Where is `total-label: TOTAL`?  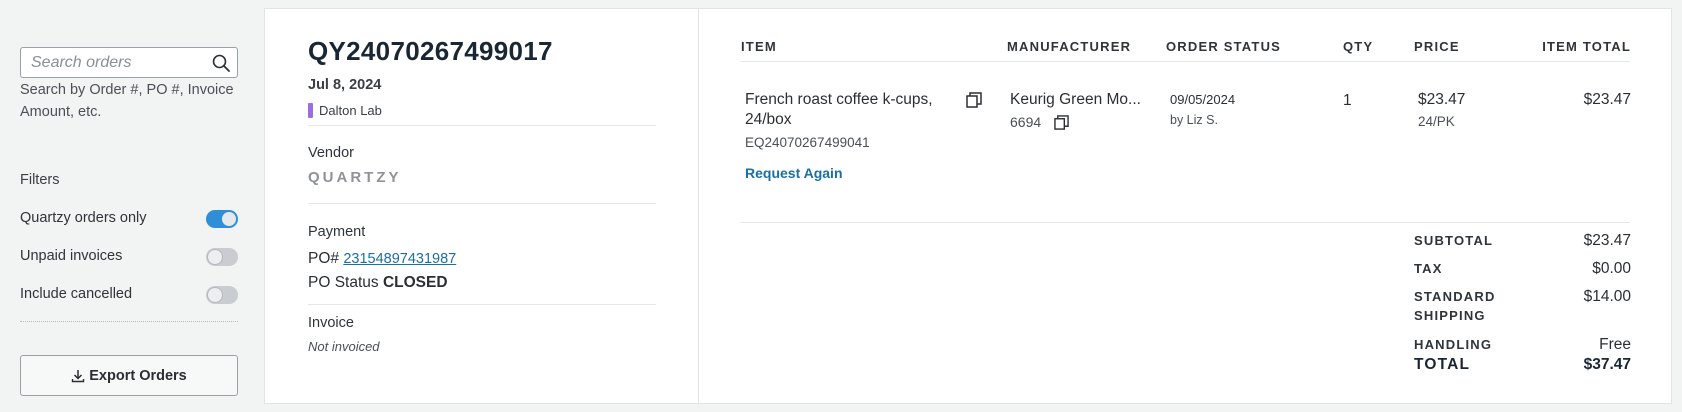 total-label: TOTAL is located at coordinates (1442, 364).